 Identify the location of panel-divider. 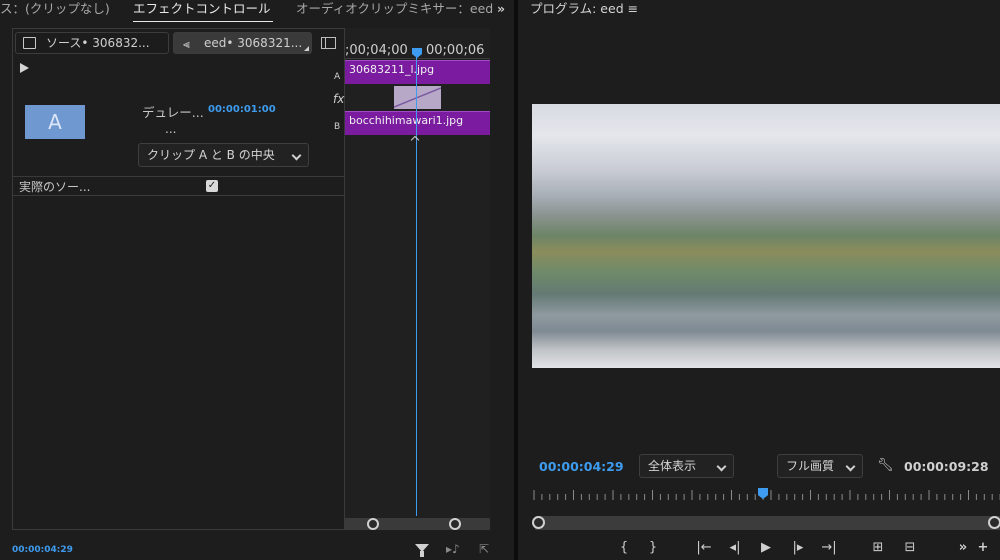
(516, 280).